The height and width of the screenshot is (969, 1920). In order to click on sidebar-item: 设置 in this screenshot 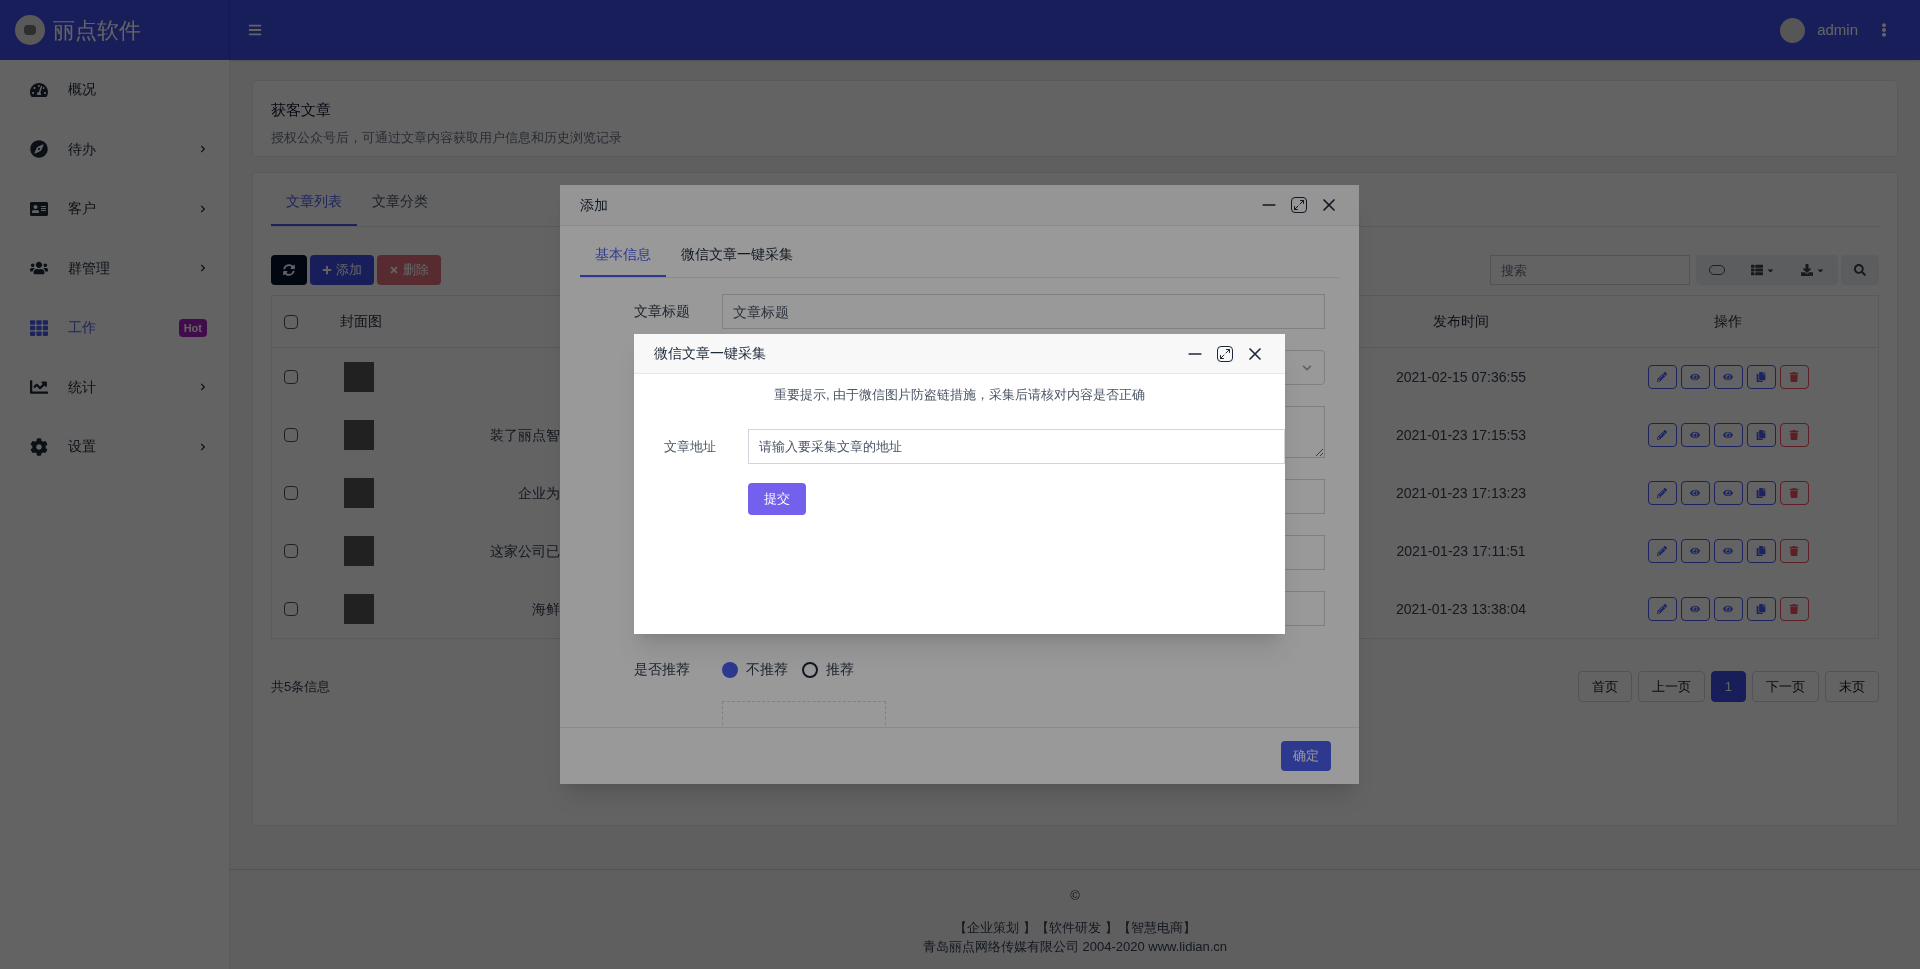, I will do `click(114, 447)`.